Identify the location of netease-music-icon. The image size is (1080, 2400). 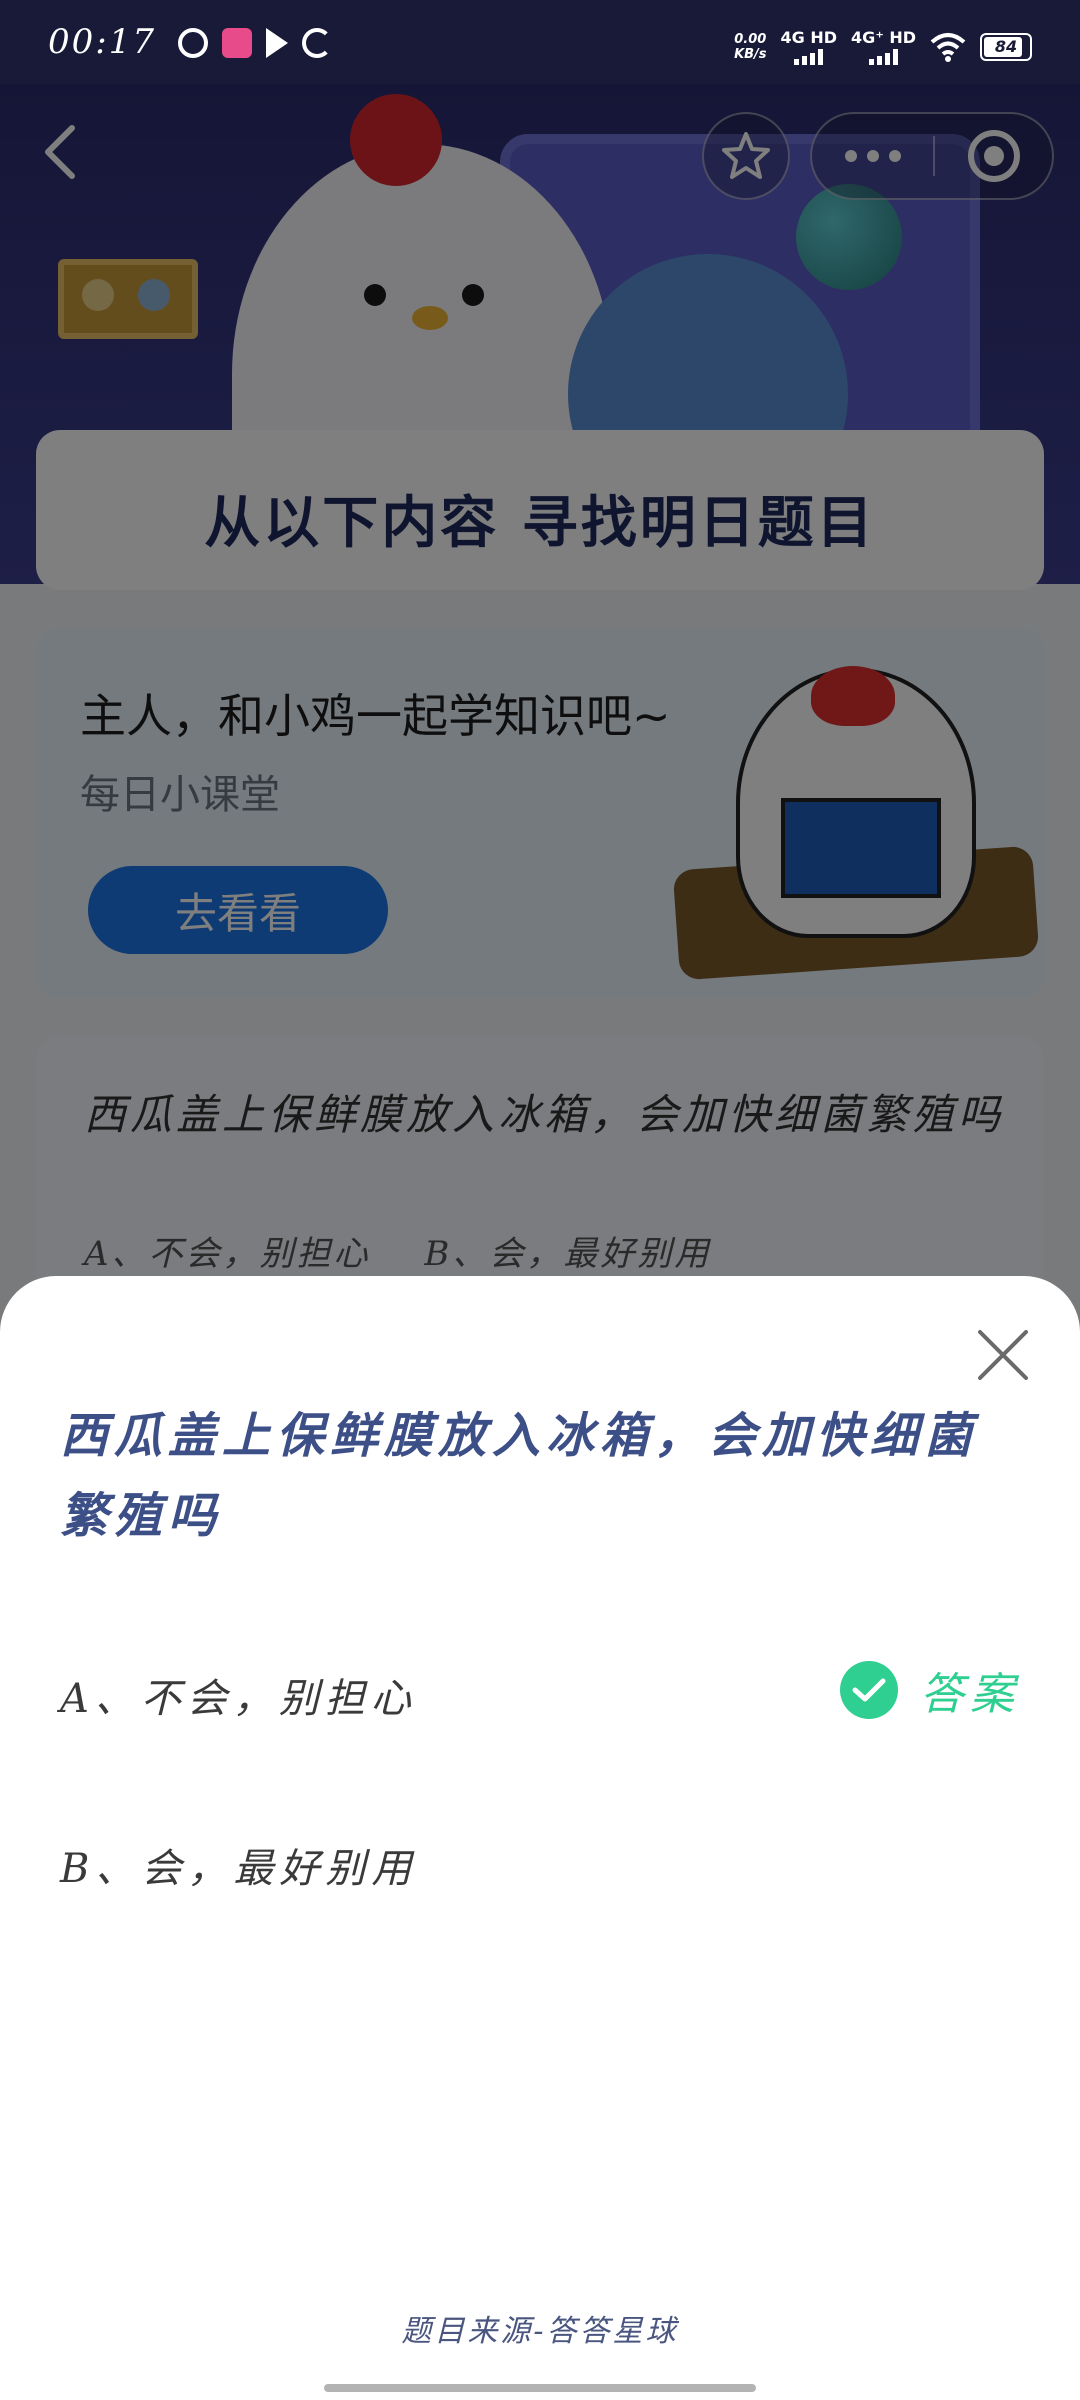
(317, 43).